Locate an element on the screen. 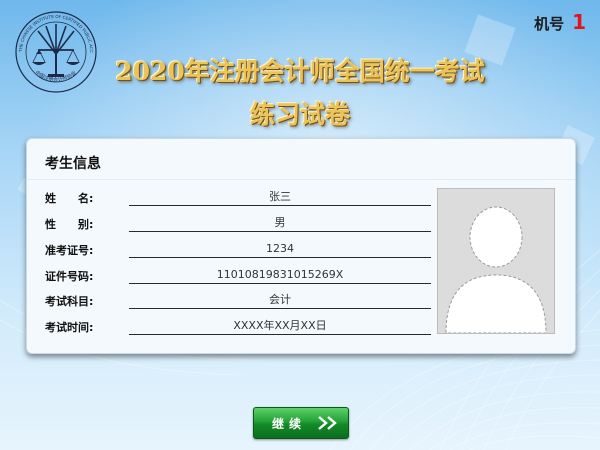 Image resolution: width=600 pixels, height=450 pixels. candidate-photo is located at coordinates (496, 261).